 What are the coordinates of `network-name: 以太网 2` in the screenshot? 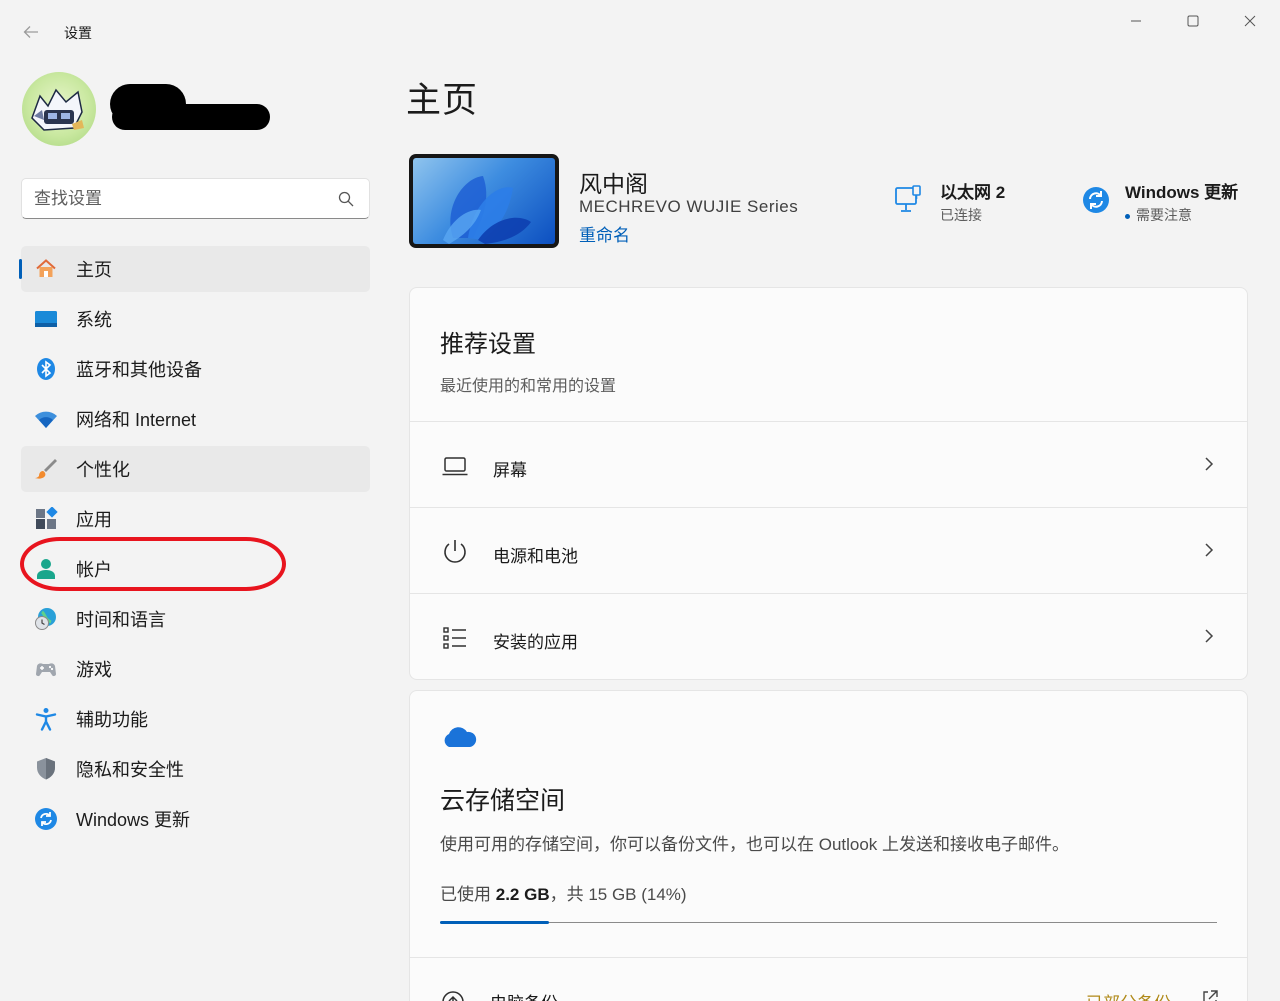 It's located at (973, 192).